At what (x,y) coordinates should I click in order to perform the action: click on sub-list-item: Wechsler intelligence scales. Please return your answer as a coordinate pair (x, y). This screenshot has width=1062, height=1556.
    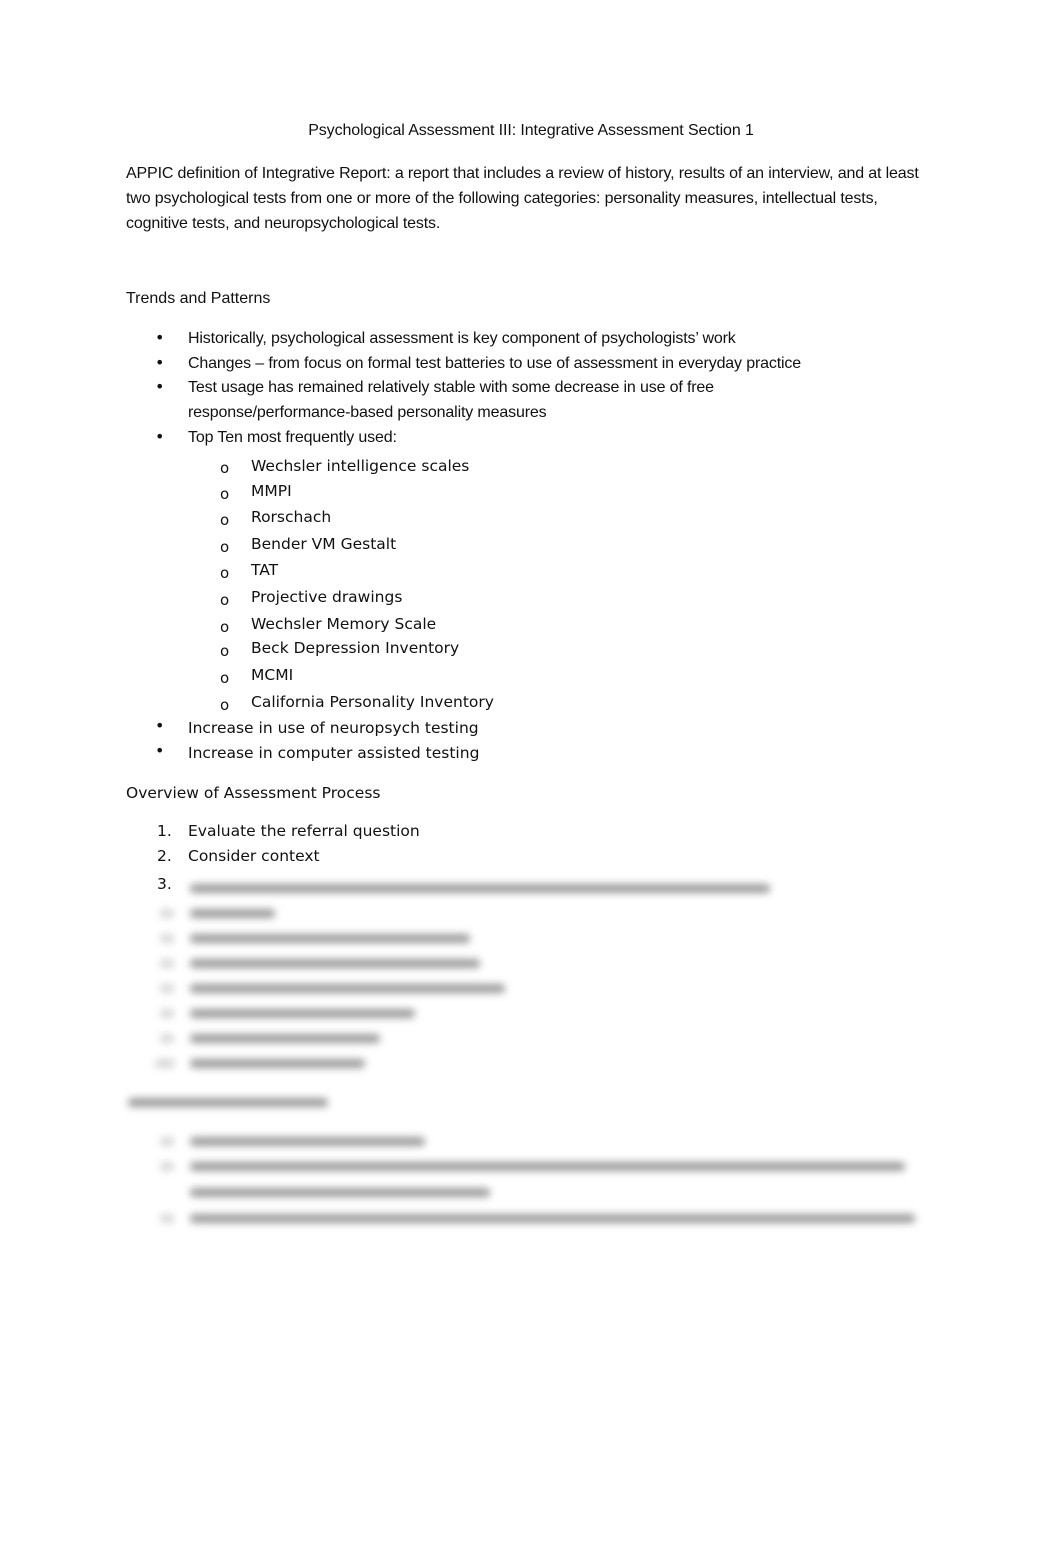
    Looking at the image, I should click on (360, 466).